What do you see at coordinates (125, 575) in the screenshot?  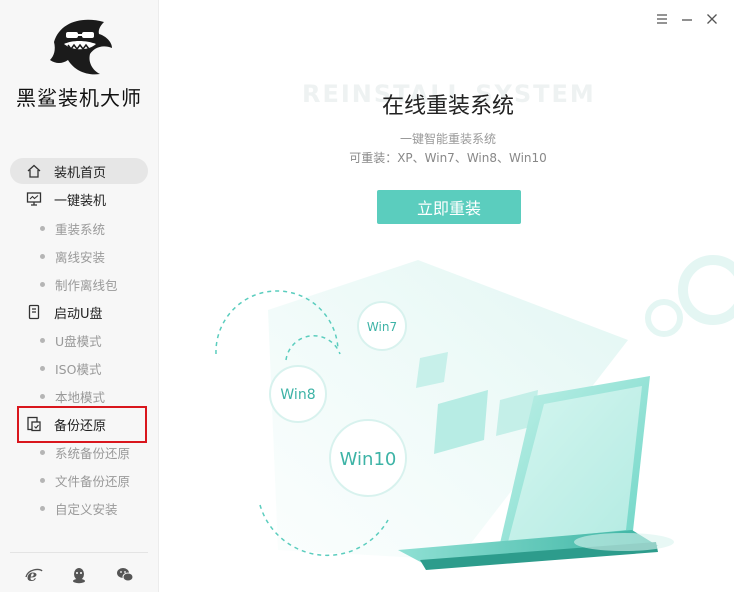 I see `wechat-icon` at bounding box center [125, 575].